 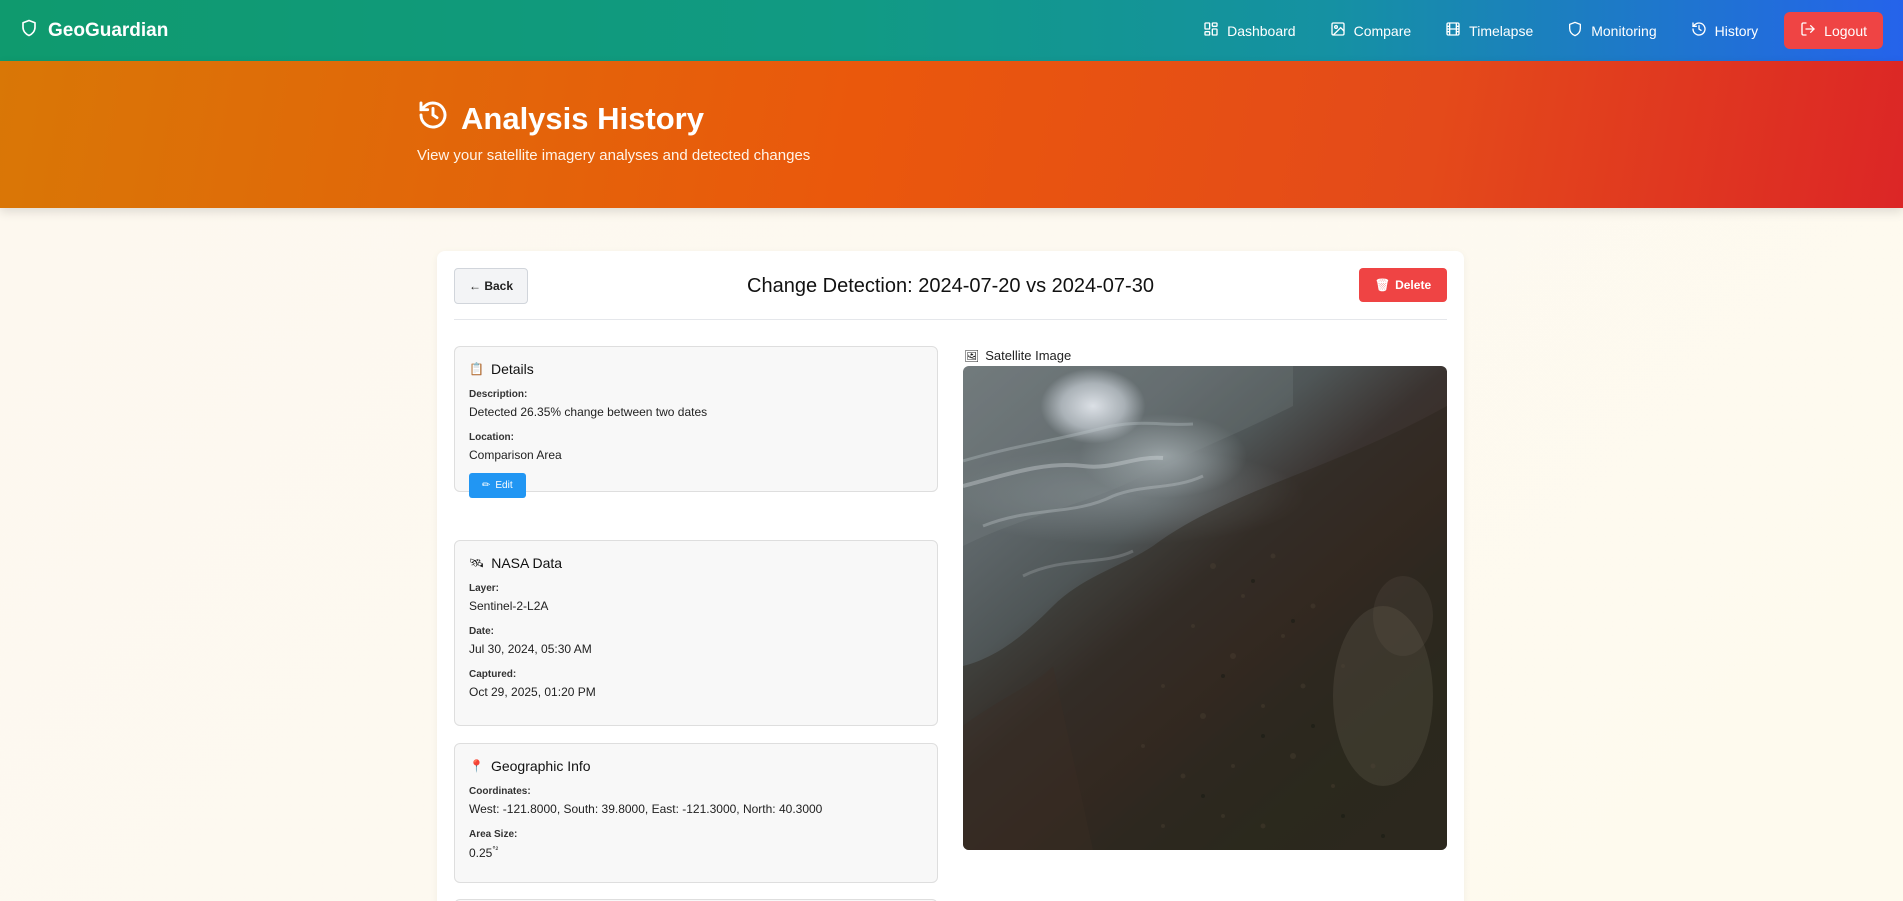 I want to click on area-size-value: 0.25°², so click(x=696, y=852).